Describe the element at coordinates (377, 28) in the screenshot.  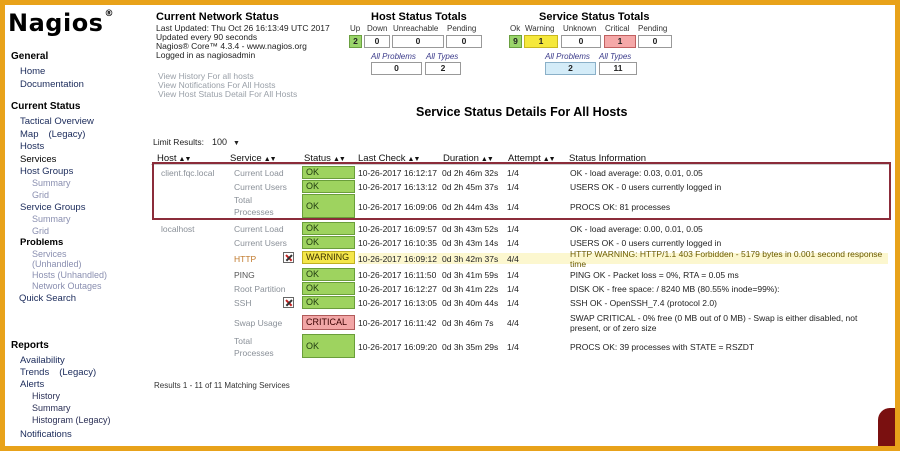
I see `host-totals-header-down: Down` at that location.